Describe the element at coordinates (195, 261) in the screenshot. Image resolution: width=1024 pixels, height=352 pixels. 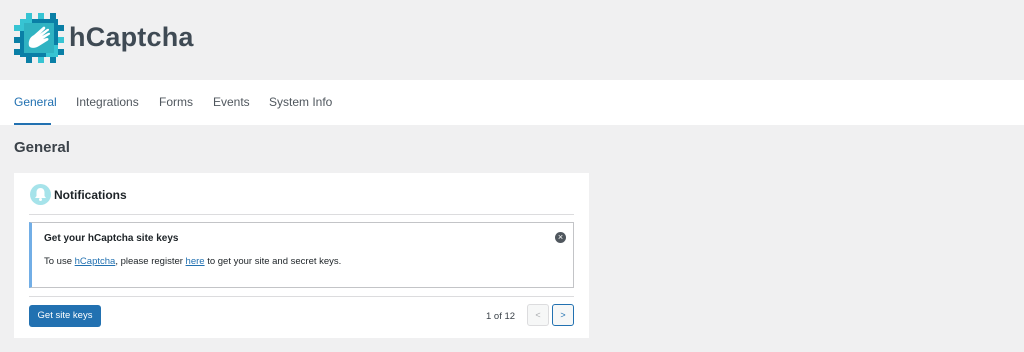
I see `register-here-link: here` at that location.